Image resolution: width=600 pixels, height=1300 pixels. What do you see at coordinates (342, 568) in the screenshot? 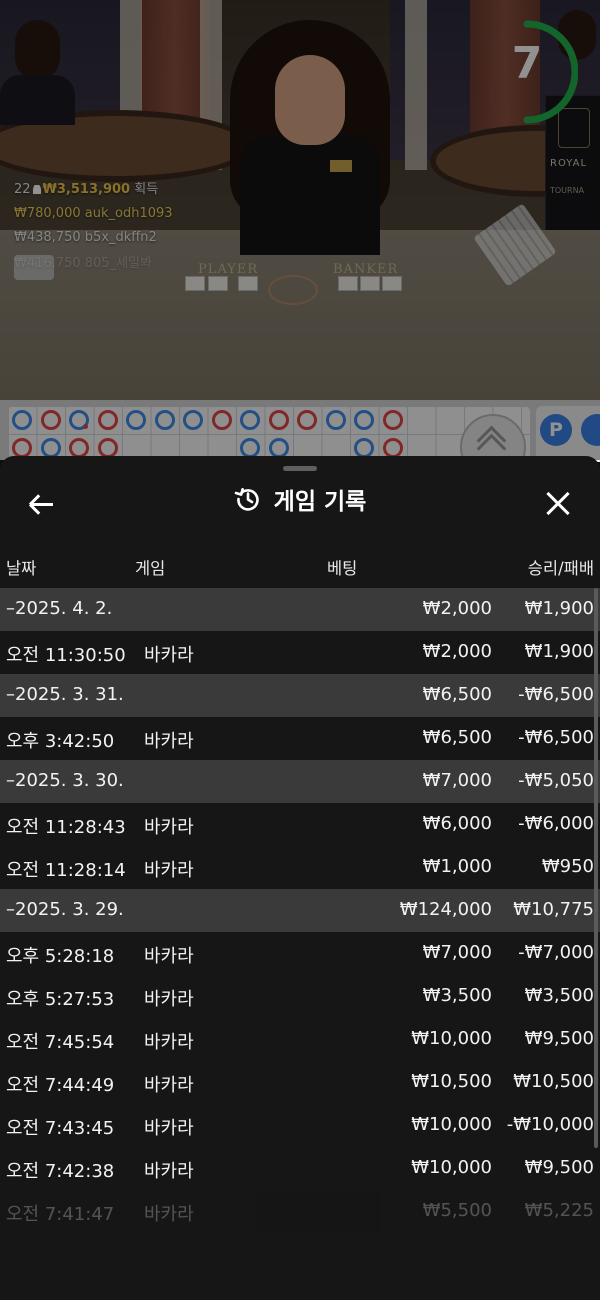
I see `column-header-bet: 베팅` at bounding box center [342, 568].